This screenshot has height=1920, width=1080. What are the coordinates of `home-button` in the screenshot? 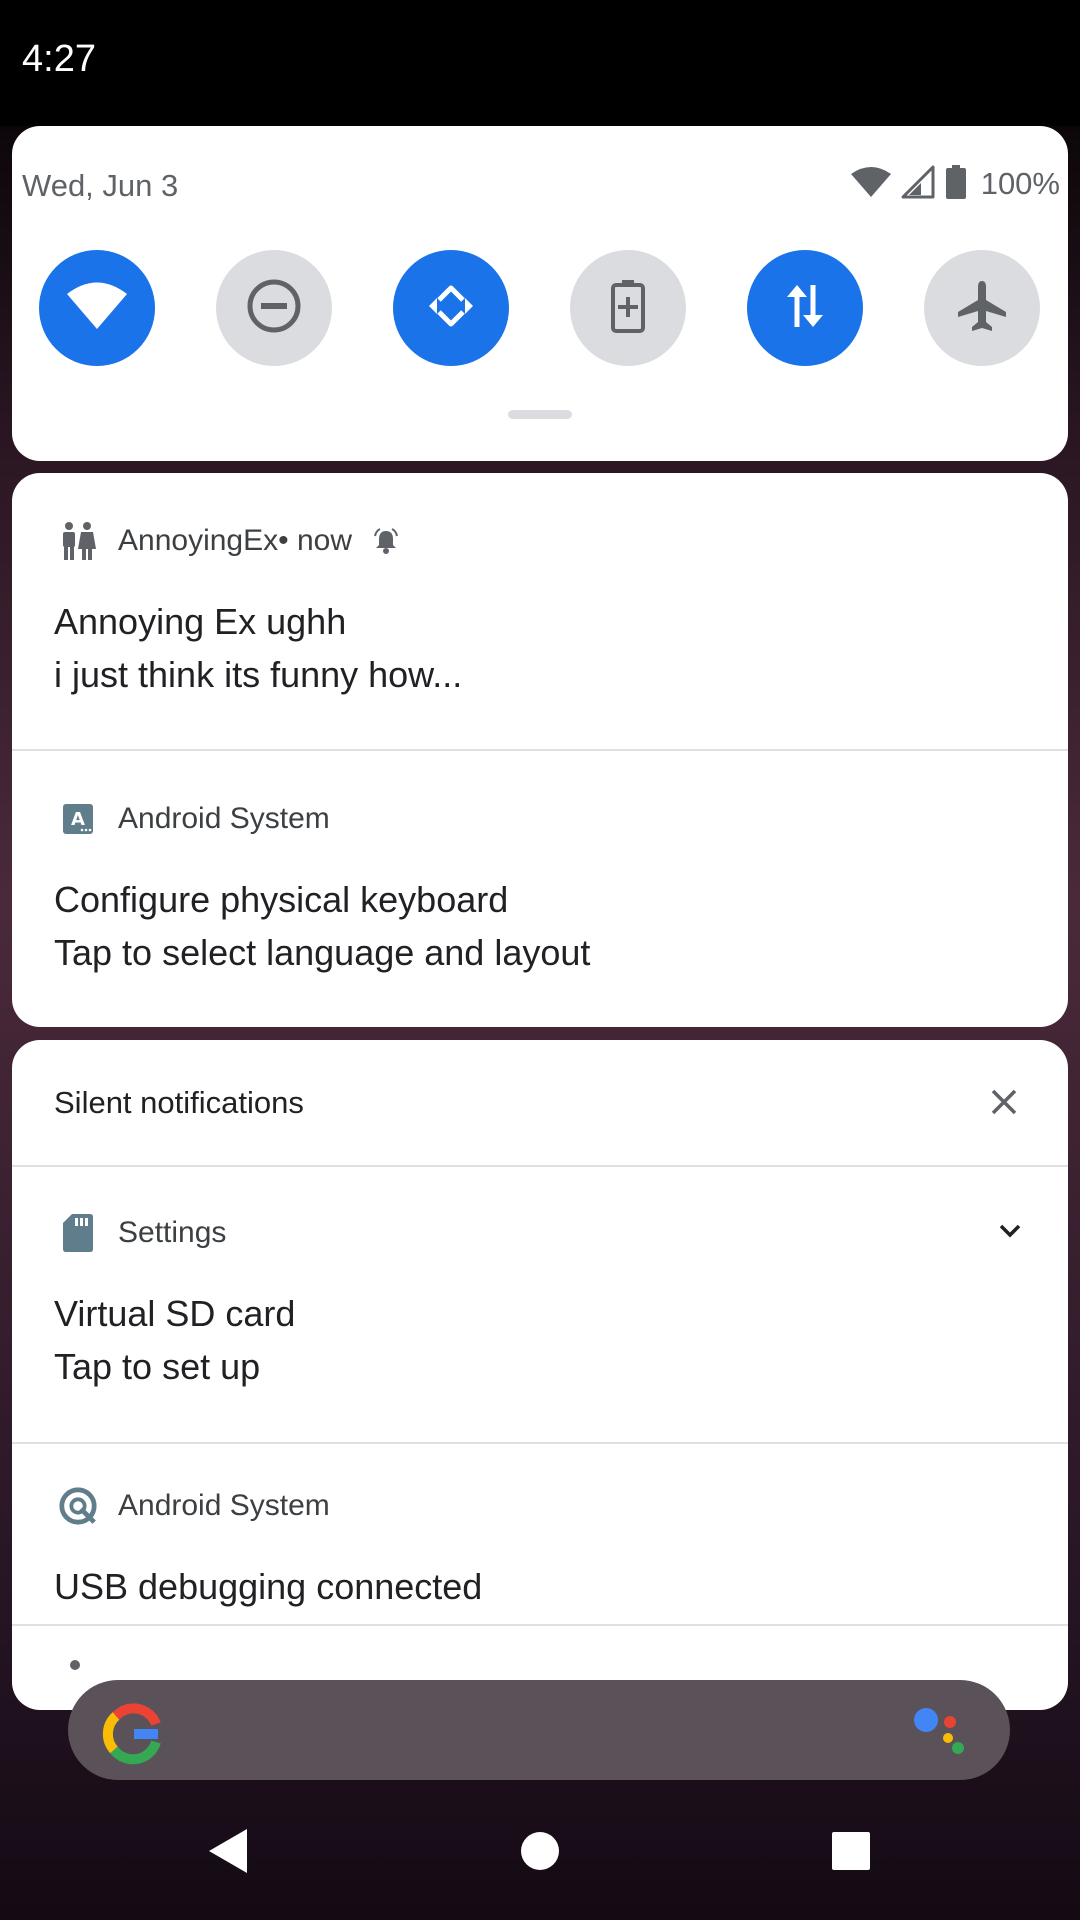 It's located at (540, 1853).